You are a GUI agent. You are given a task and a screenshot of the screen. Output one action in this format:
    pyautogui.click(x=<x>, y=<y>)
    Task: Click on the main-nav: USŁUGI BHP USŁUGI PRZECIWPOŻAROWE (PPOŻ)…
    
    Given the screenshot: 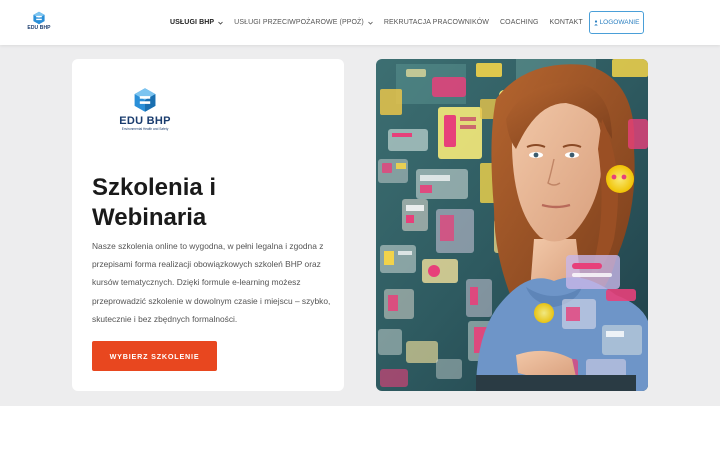 What is the action you would take?
    pyautogui.click(x=382, y=22)
    